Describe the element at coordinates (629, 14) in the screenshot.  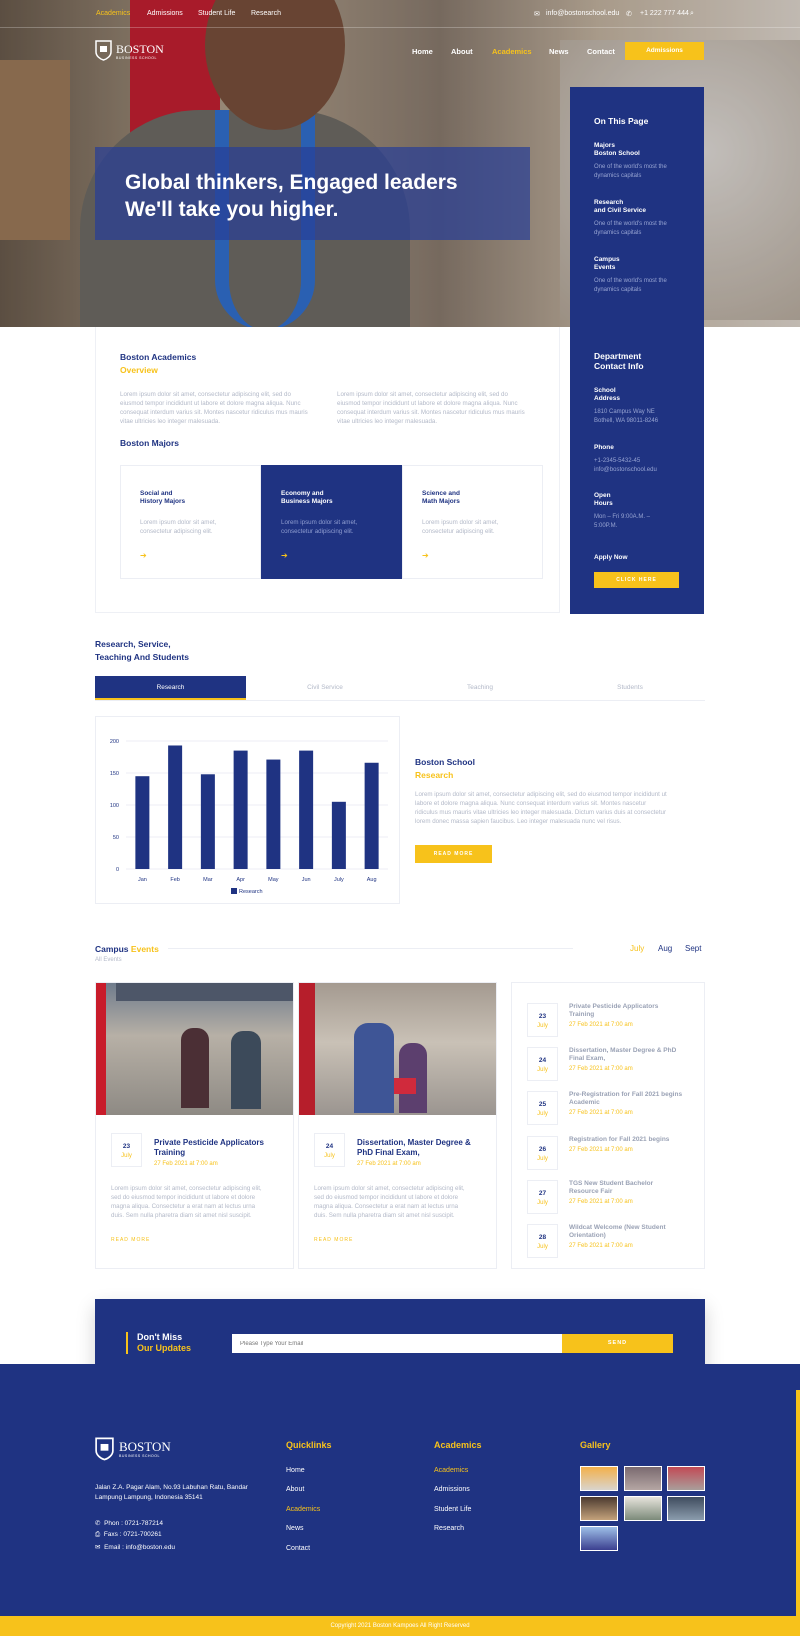
I see `phone-icon: ✆` at that location.